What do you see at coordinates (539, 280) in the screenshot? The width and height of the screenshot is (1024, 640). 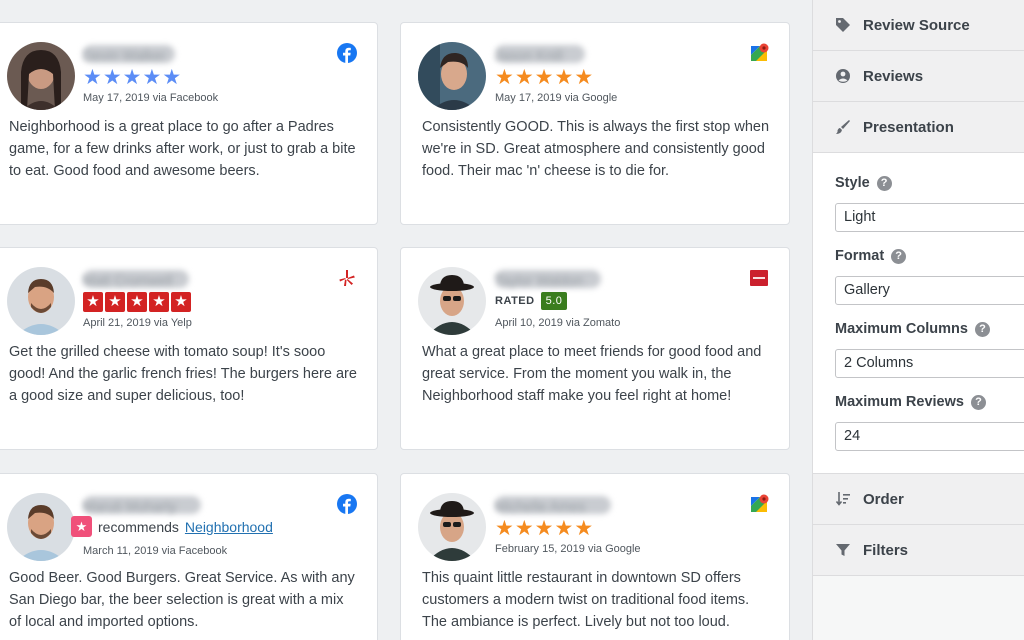 I see `reviewer-name: Taylor Waldon` at bounding box center [539, 280].